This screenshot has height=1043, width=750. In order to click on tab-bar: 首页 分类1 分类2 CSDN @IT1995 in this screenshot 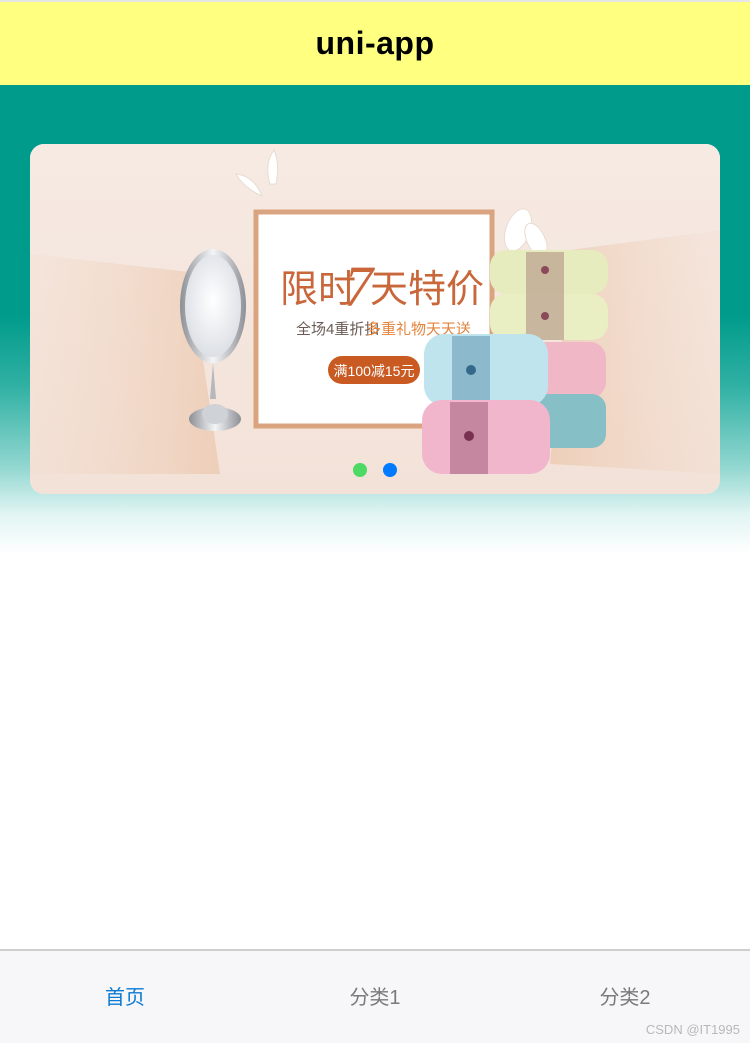, I will do `click(375, 996)`.